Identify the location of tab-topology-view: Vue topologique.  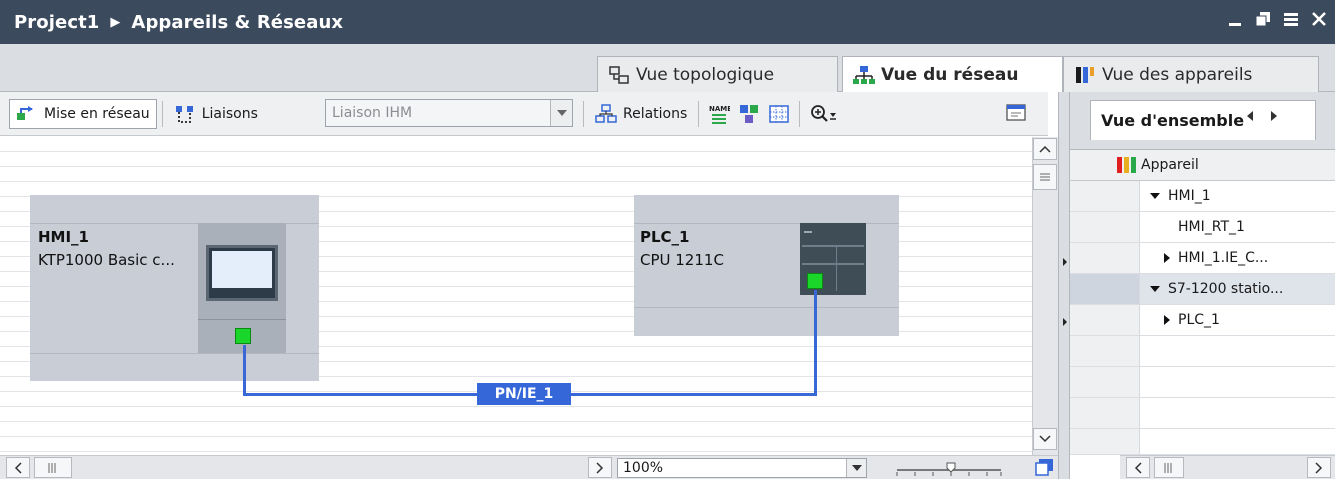
(717, 74).